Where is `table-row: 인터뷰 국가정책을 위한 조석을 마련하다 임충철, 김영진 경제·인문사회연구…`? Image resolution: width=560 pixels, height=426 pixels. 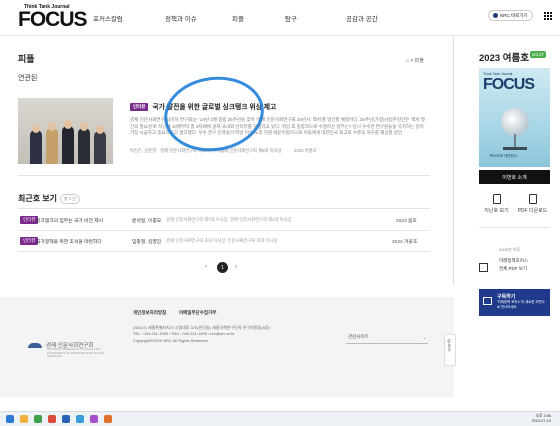
table-row: 인터뷰 국가정책을 위한 조석을 마련하다 임충철, 김영진 경제·인문사회연구… is located at coordinates (224, 241).